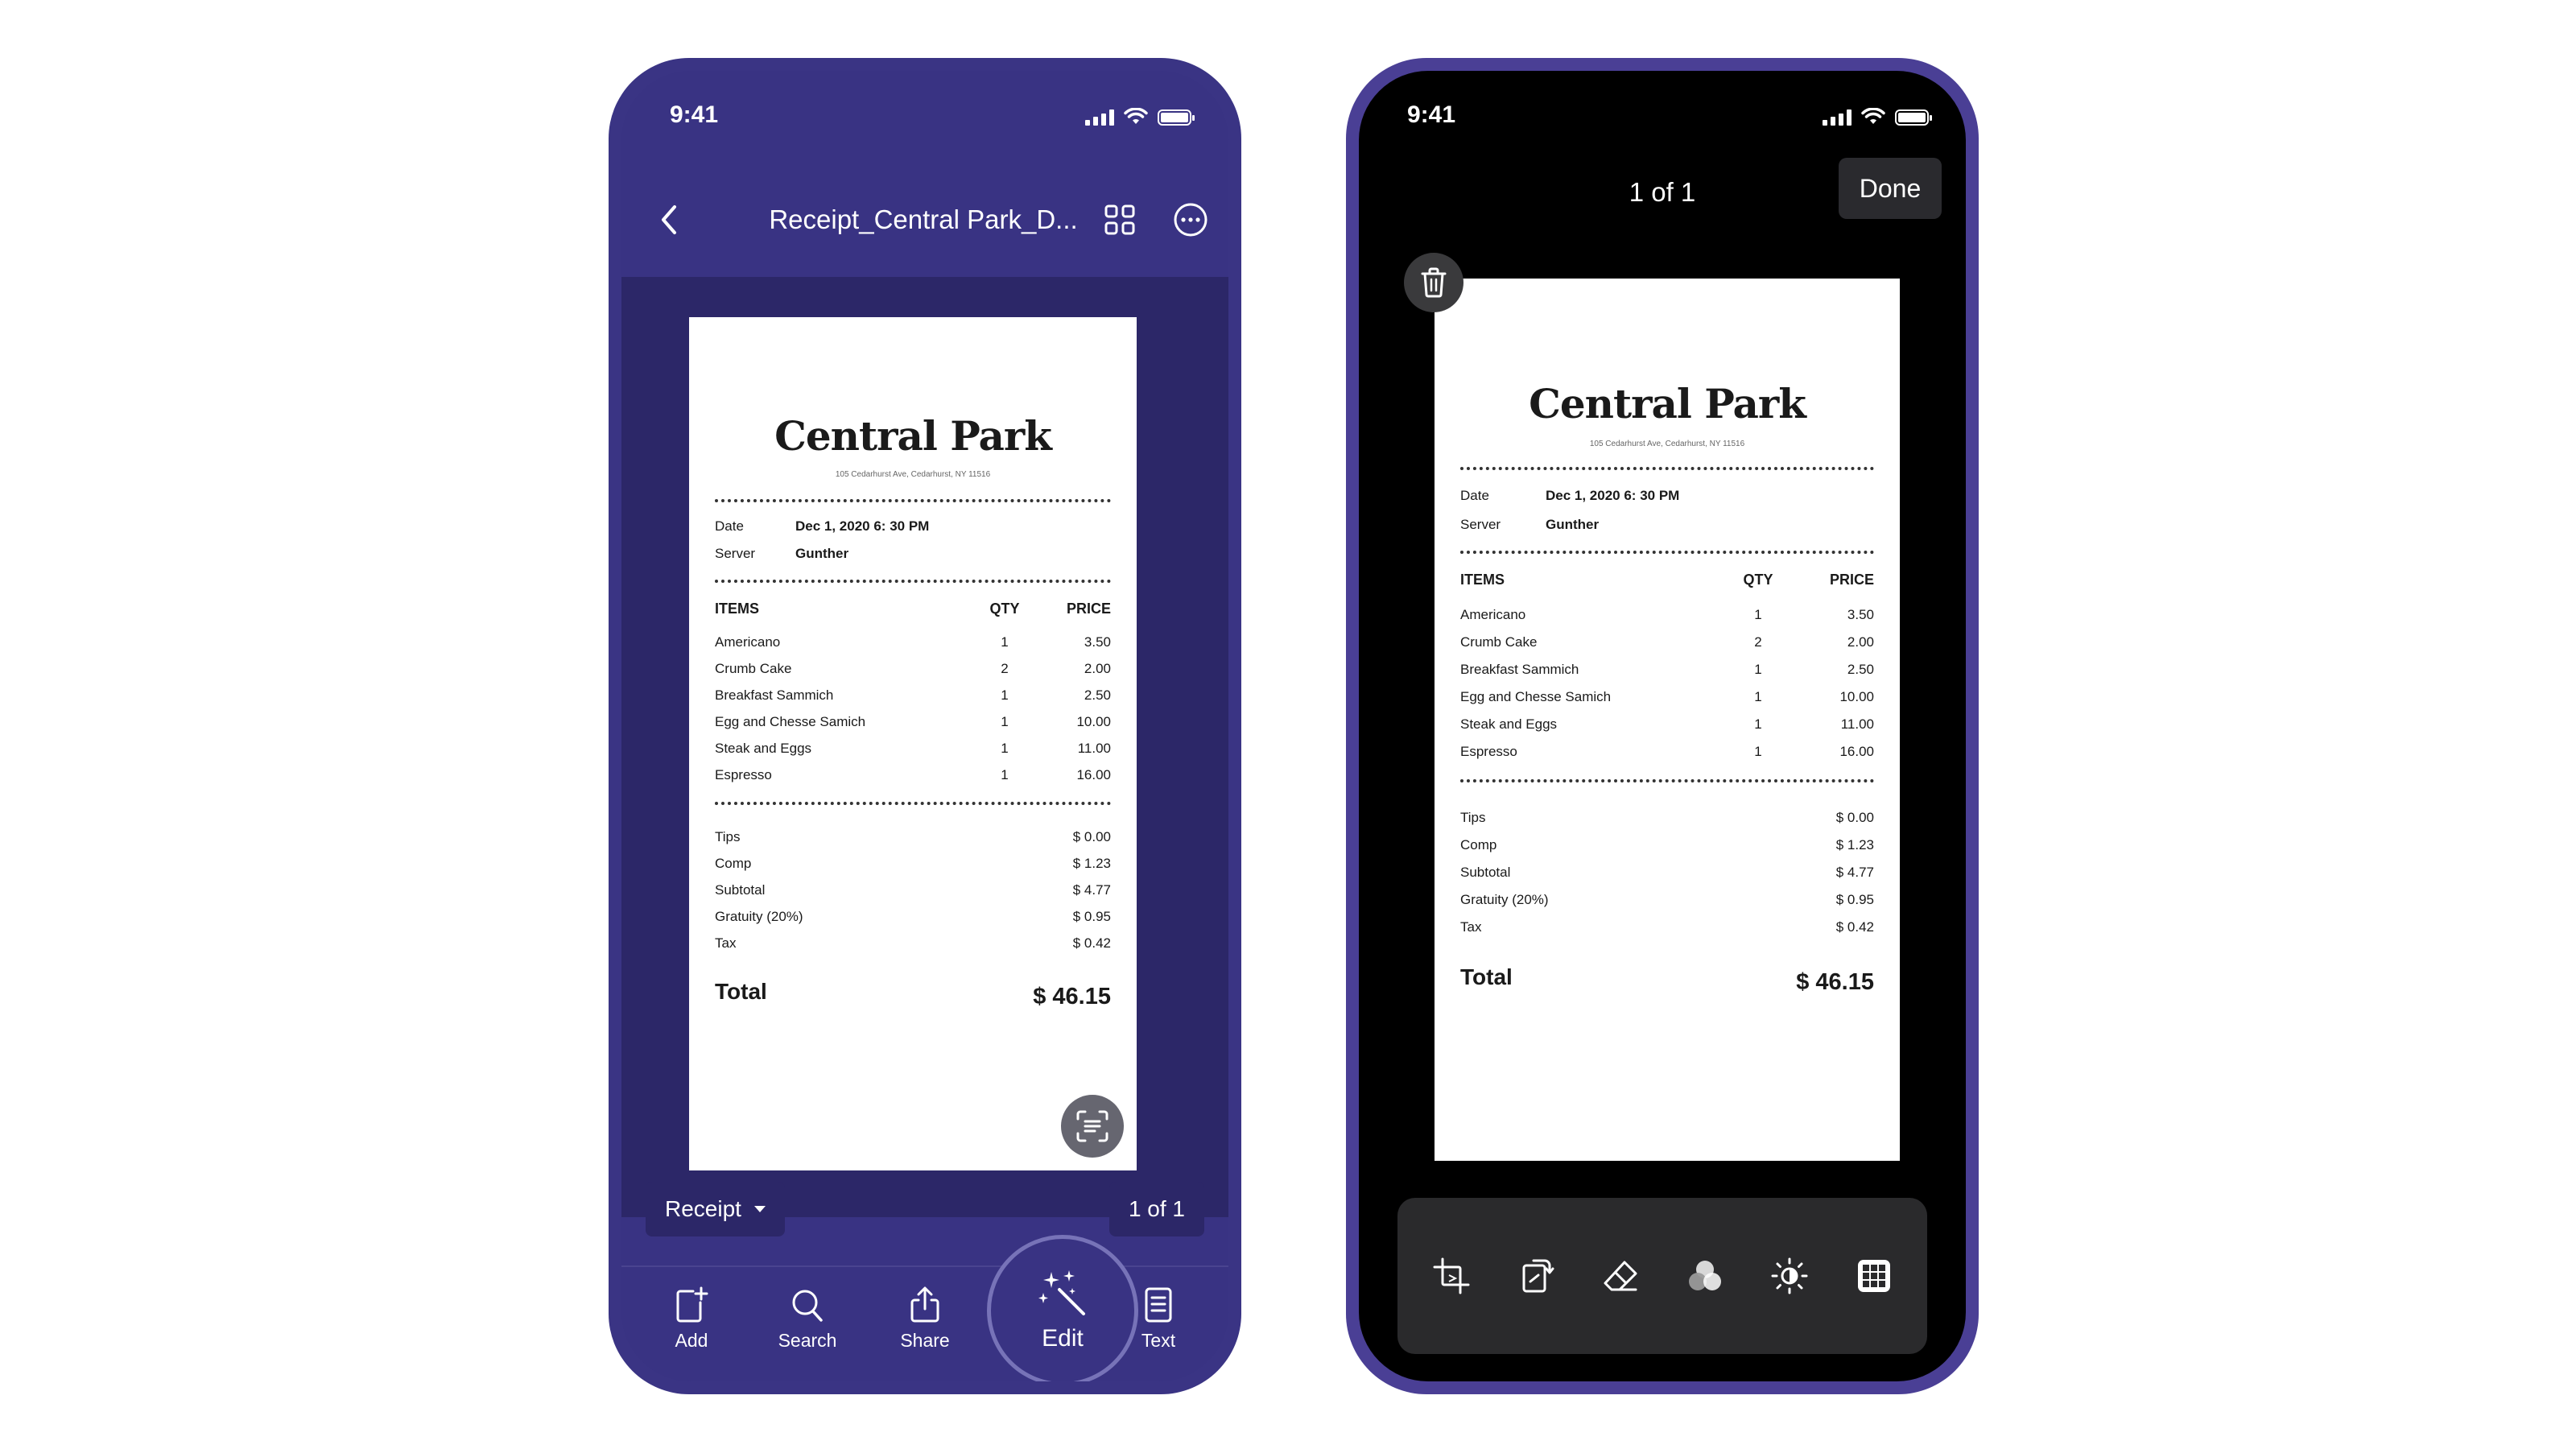 The image size is (2576, 1449). What do you see at coordinates (774, 695) in the screenshot?
I see `item-name: Breakfast Sammich` at bounding box center [774, 695].